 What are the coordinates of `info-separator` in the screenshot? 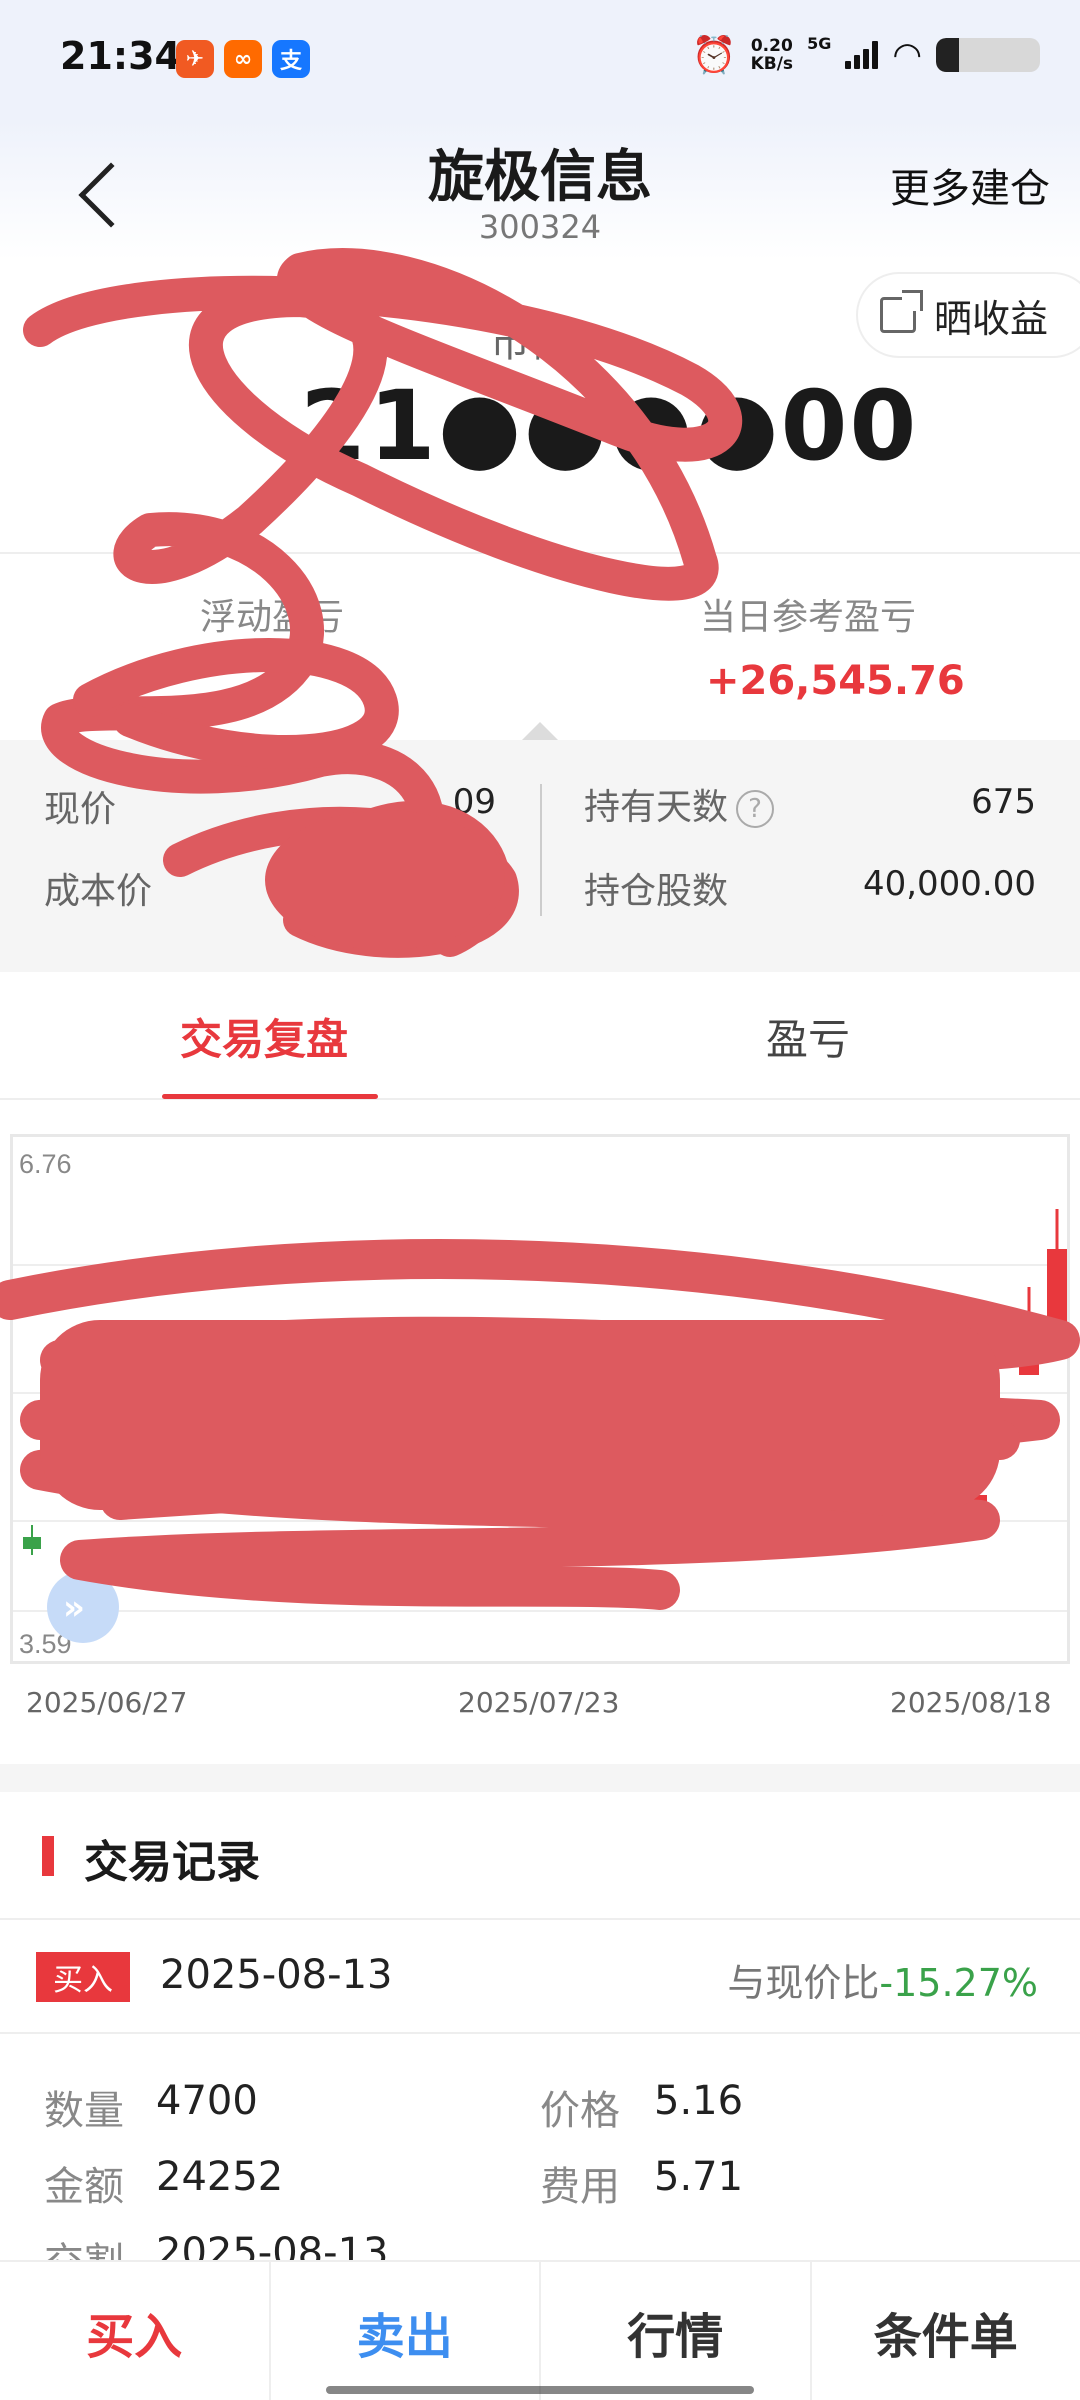 It's located at (541, 850).